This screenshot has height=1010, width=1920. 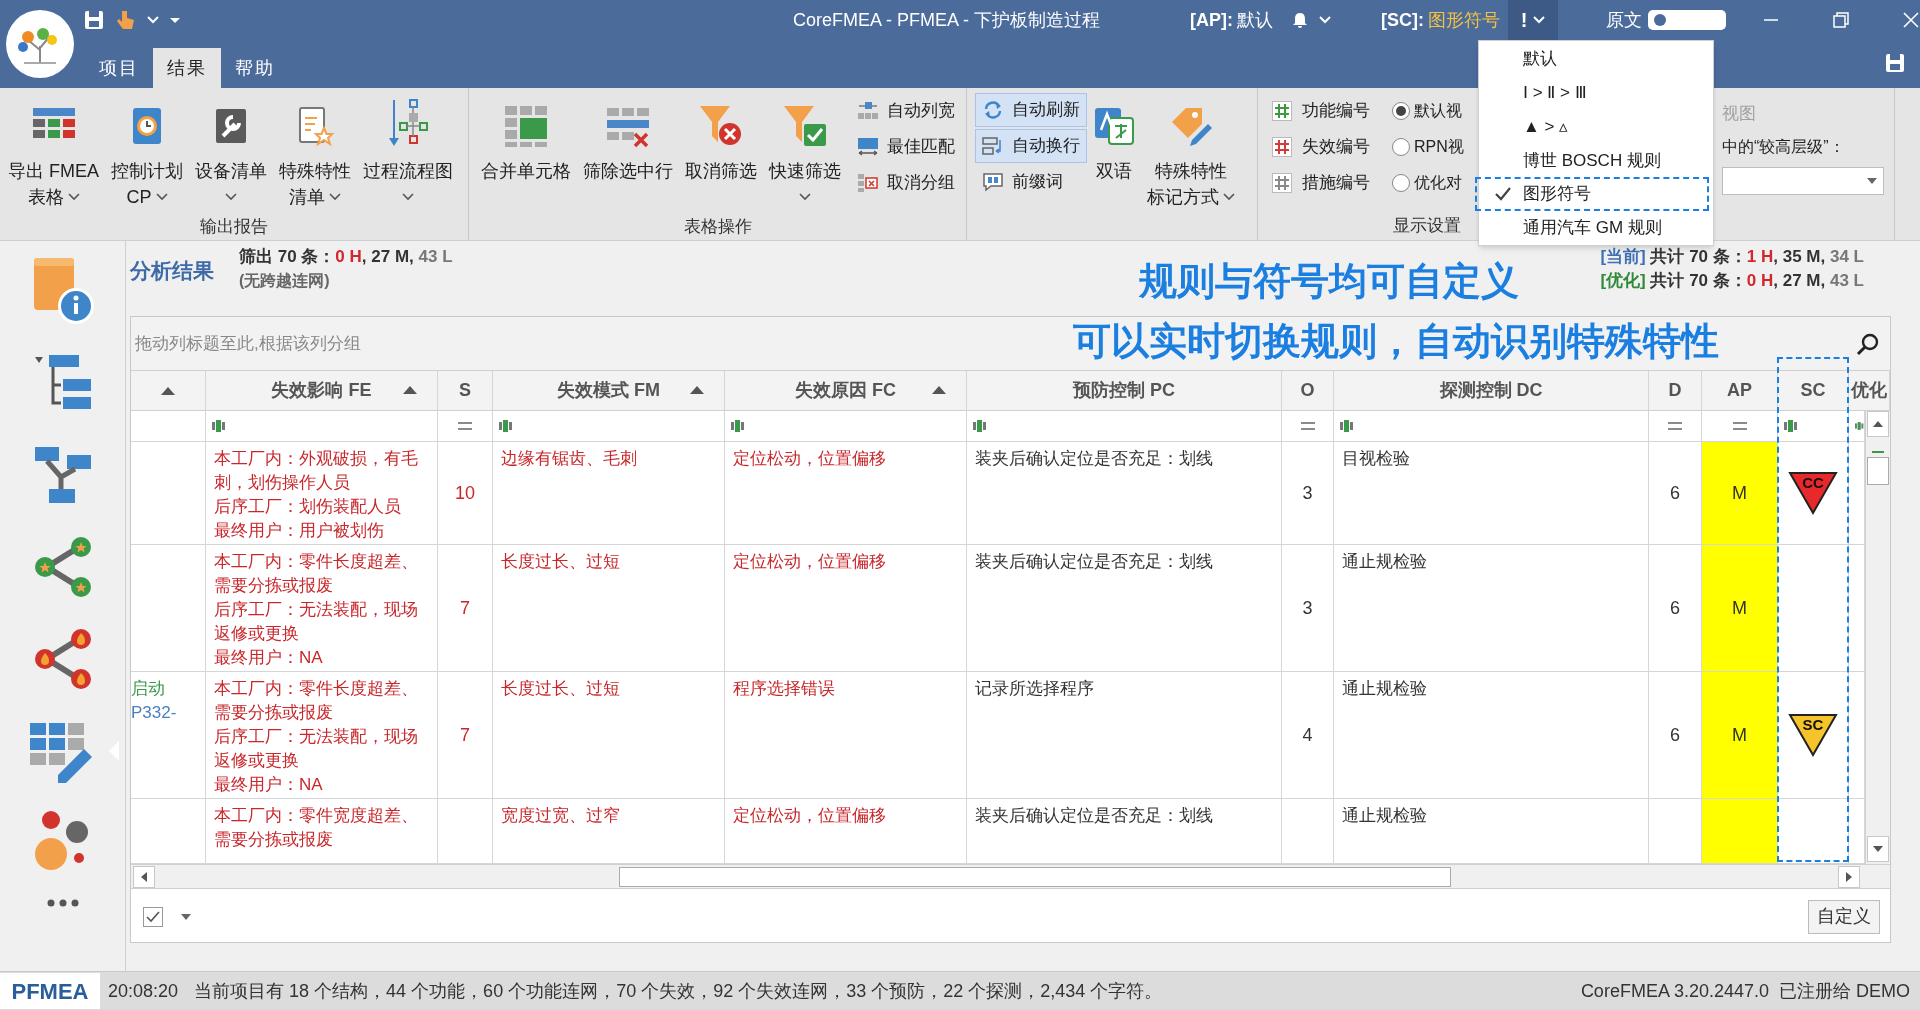 What do you see at coordinates (1282, 183) in the screenshot?
I see `hash-icon` at bounding box center [1282, 183].